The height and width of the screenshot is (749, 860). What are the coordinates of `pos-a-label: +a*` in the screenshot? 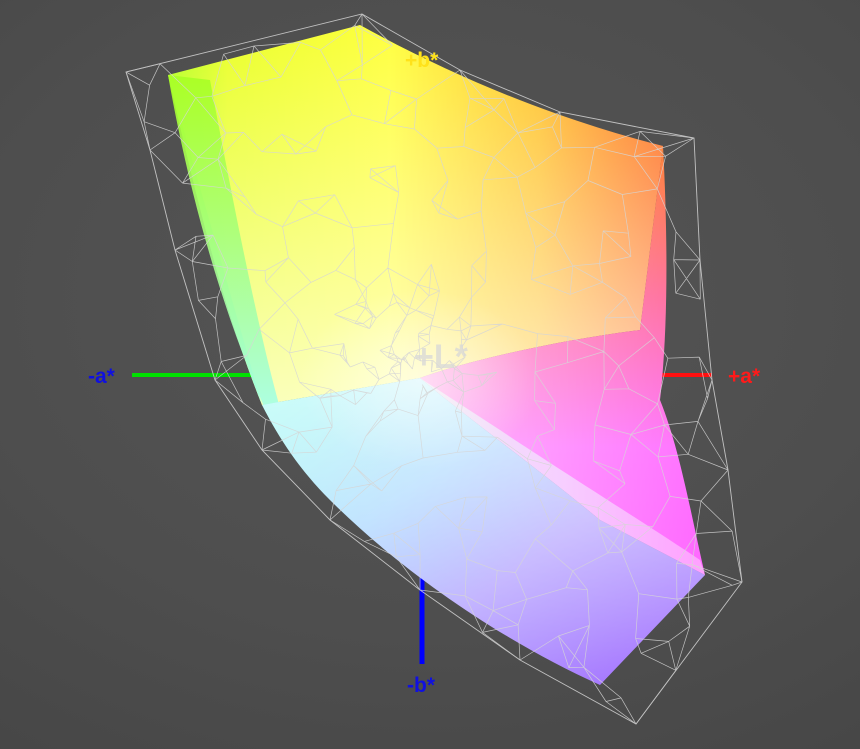 It's located at (744, 376).